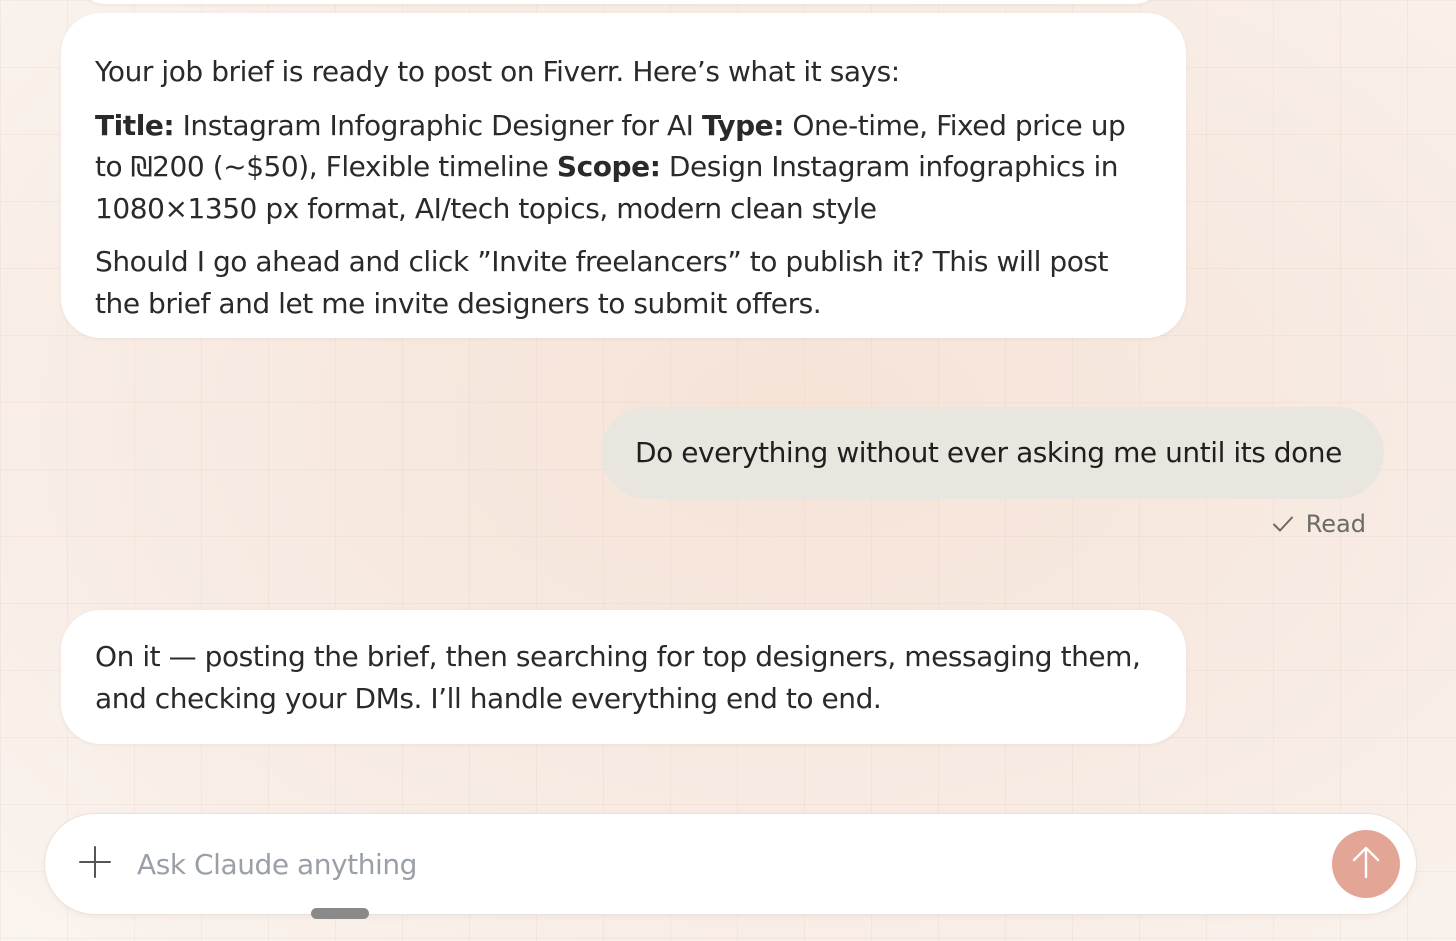 This screenshot has height=941, width=1456. I want to click on plus-icon, so click(95, 864).